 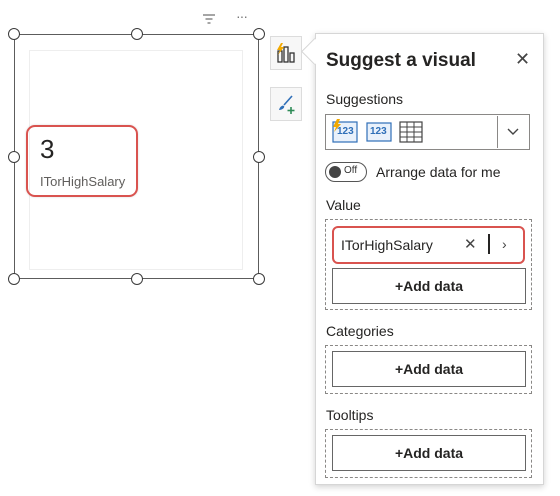 I want to click on format-visual-button, so click(x=286, y=104).